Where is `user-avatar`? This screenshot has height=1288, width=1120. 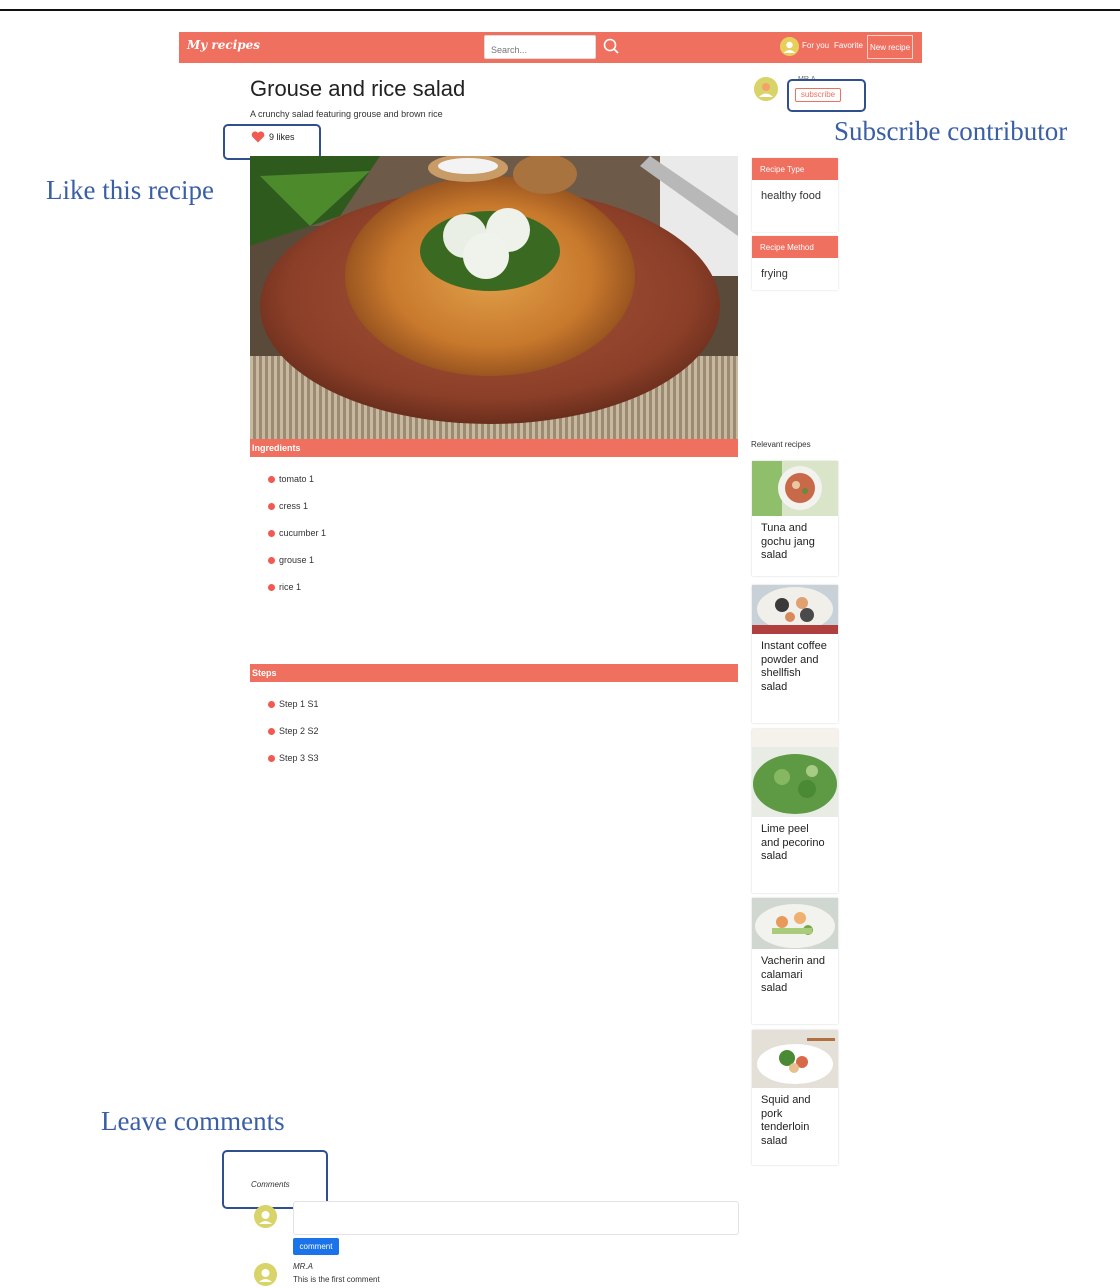 user-avatar is located at coordinates (789, 46).